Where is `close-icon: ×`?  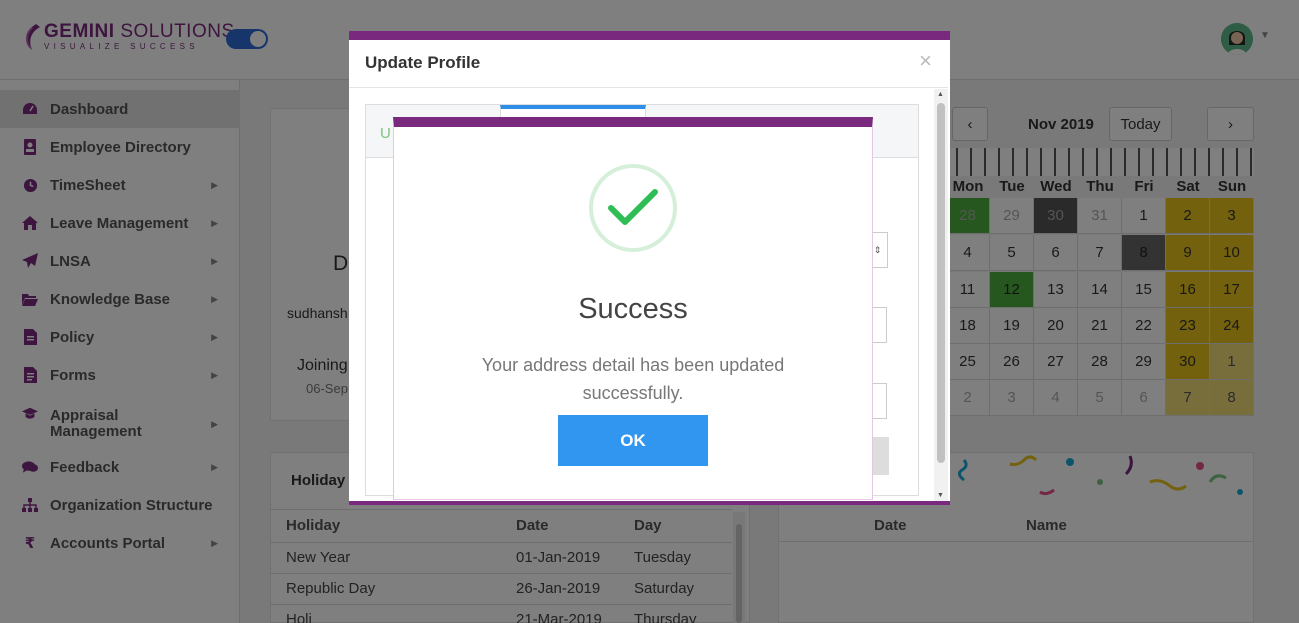
close-icon: × is located at coordinates (925, 61).